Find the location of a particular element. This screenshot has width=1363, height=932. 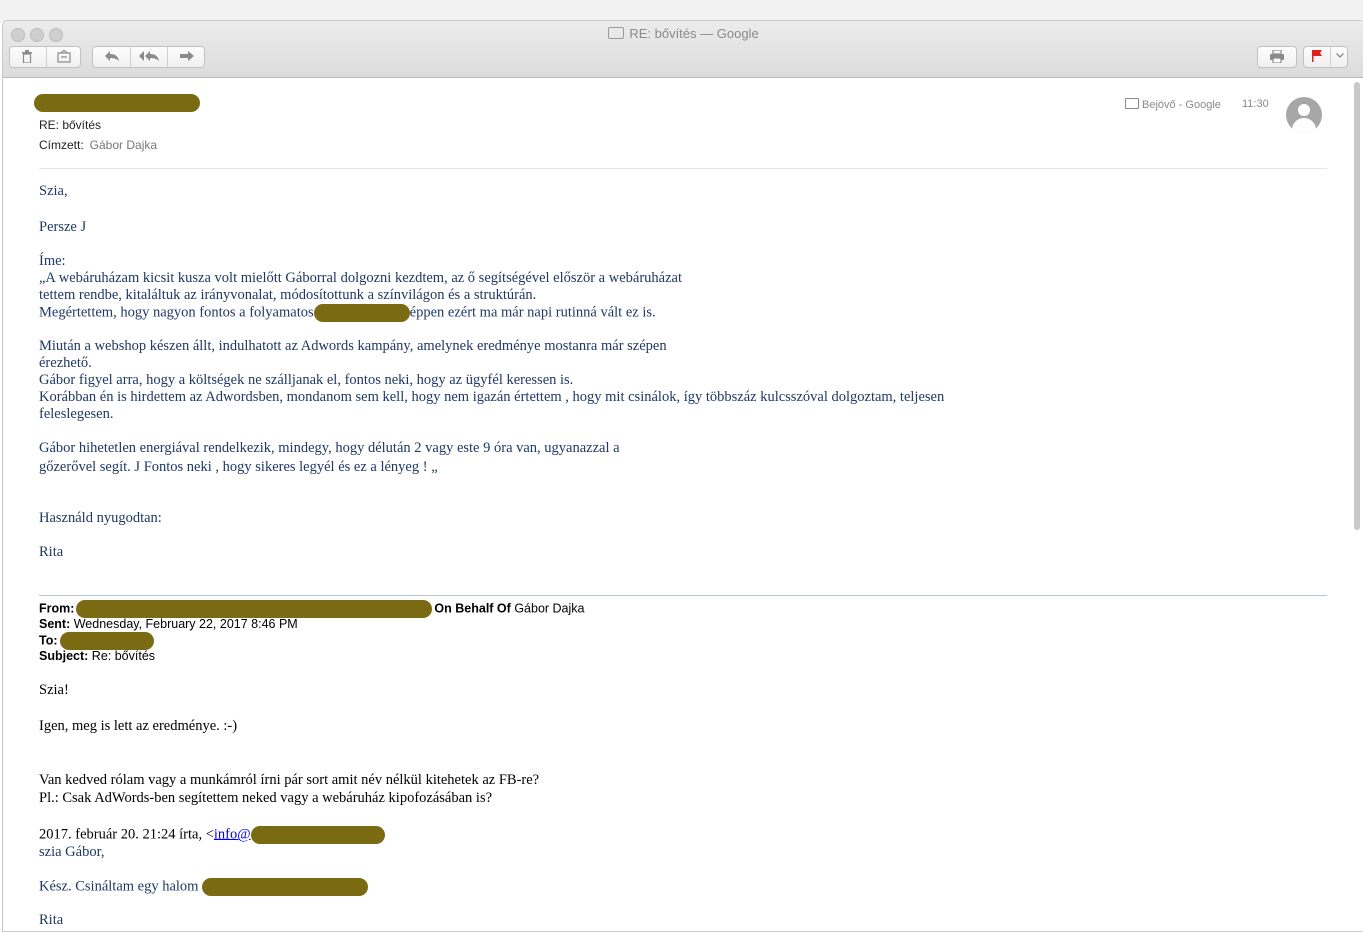

flag-button is located at coordinates (1325, 57).